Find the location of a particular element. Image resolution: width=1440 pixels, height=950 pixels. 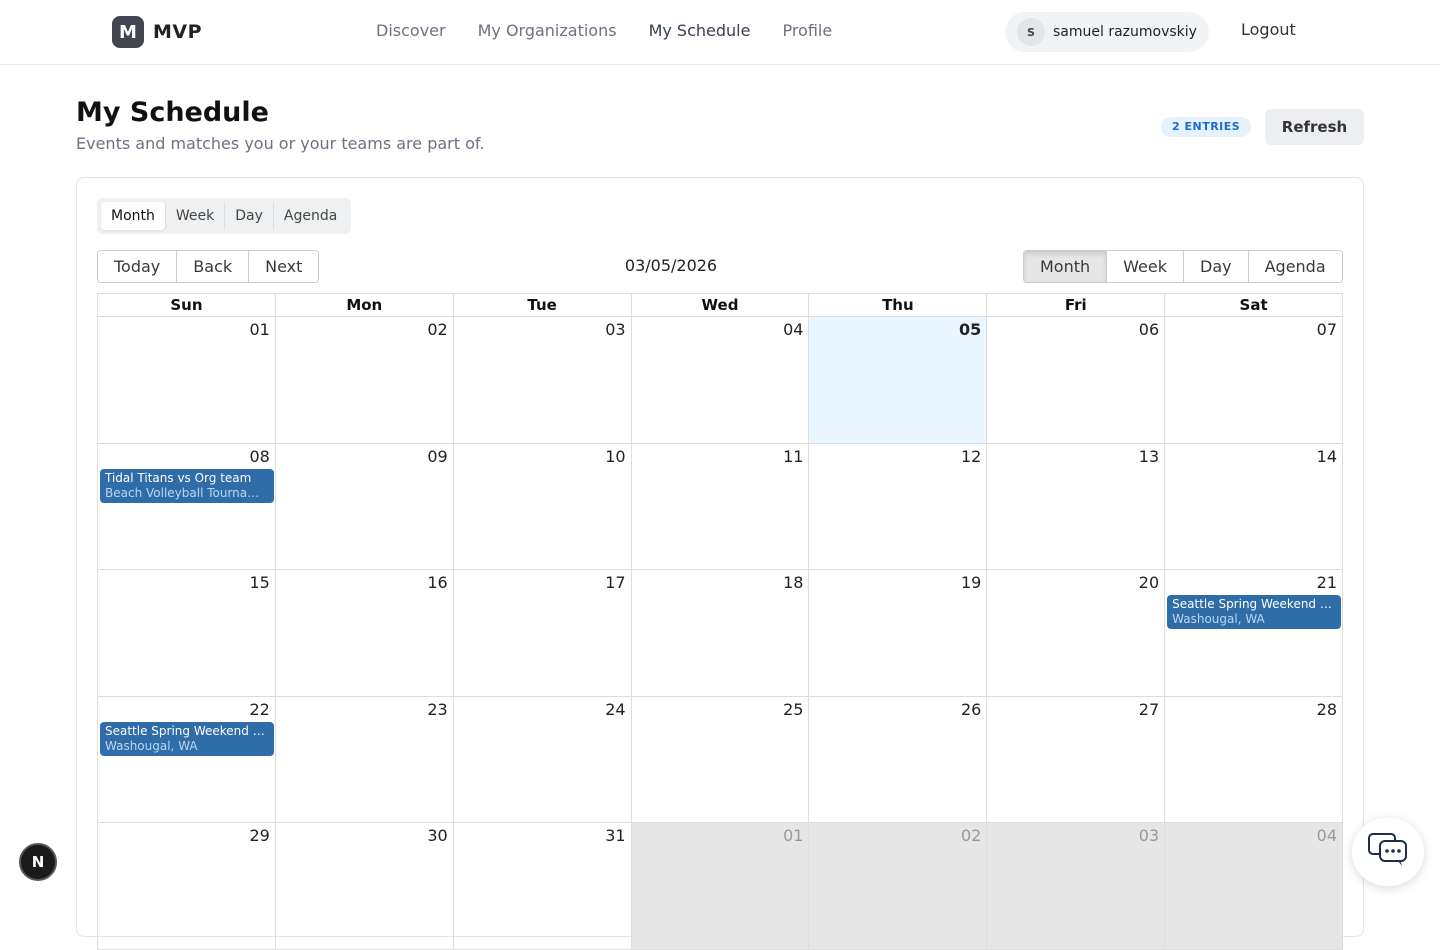

segment-agenda: Agenda is located at coordinates (309, 216).